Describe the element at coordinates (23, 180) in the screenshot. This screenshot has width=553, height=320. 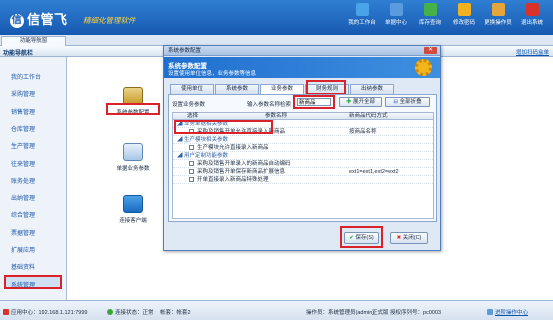
I see `sidebar-item: 账务处理` at that location.